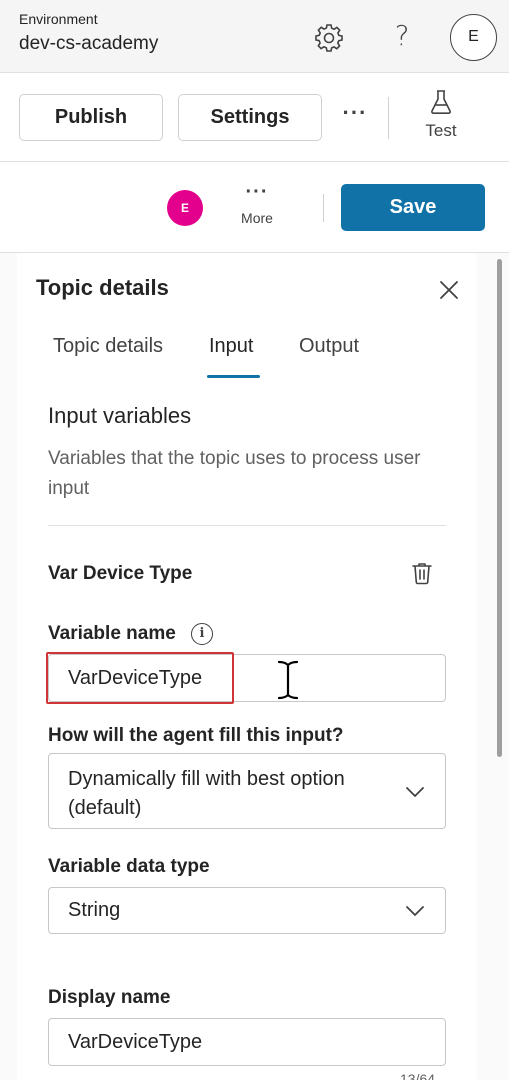  Describe the element at coordinates (499, 508) in the screenshot. I see `panel-scrollbar` at that location.